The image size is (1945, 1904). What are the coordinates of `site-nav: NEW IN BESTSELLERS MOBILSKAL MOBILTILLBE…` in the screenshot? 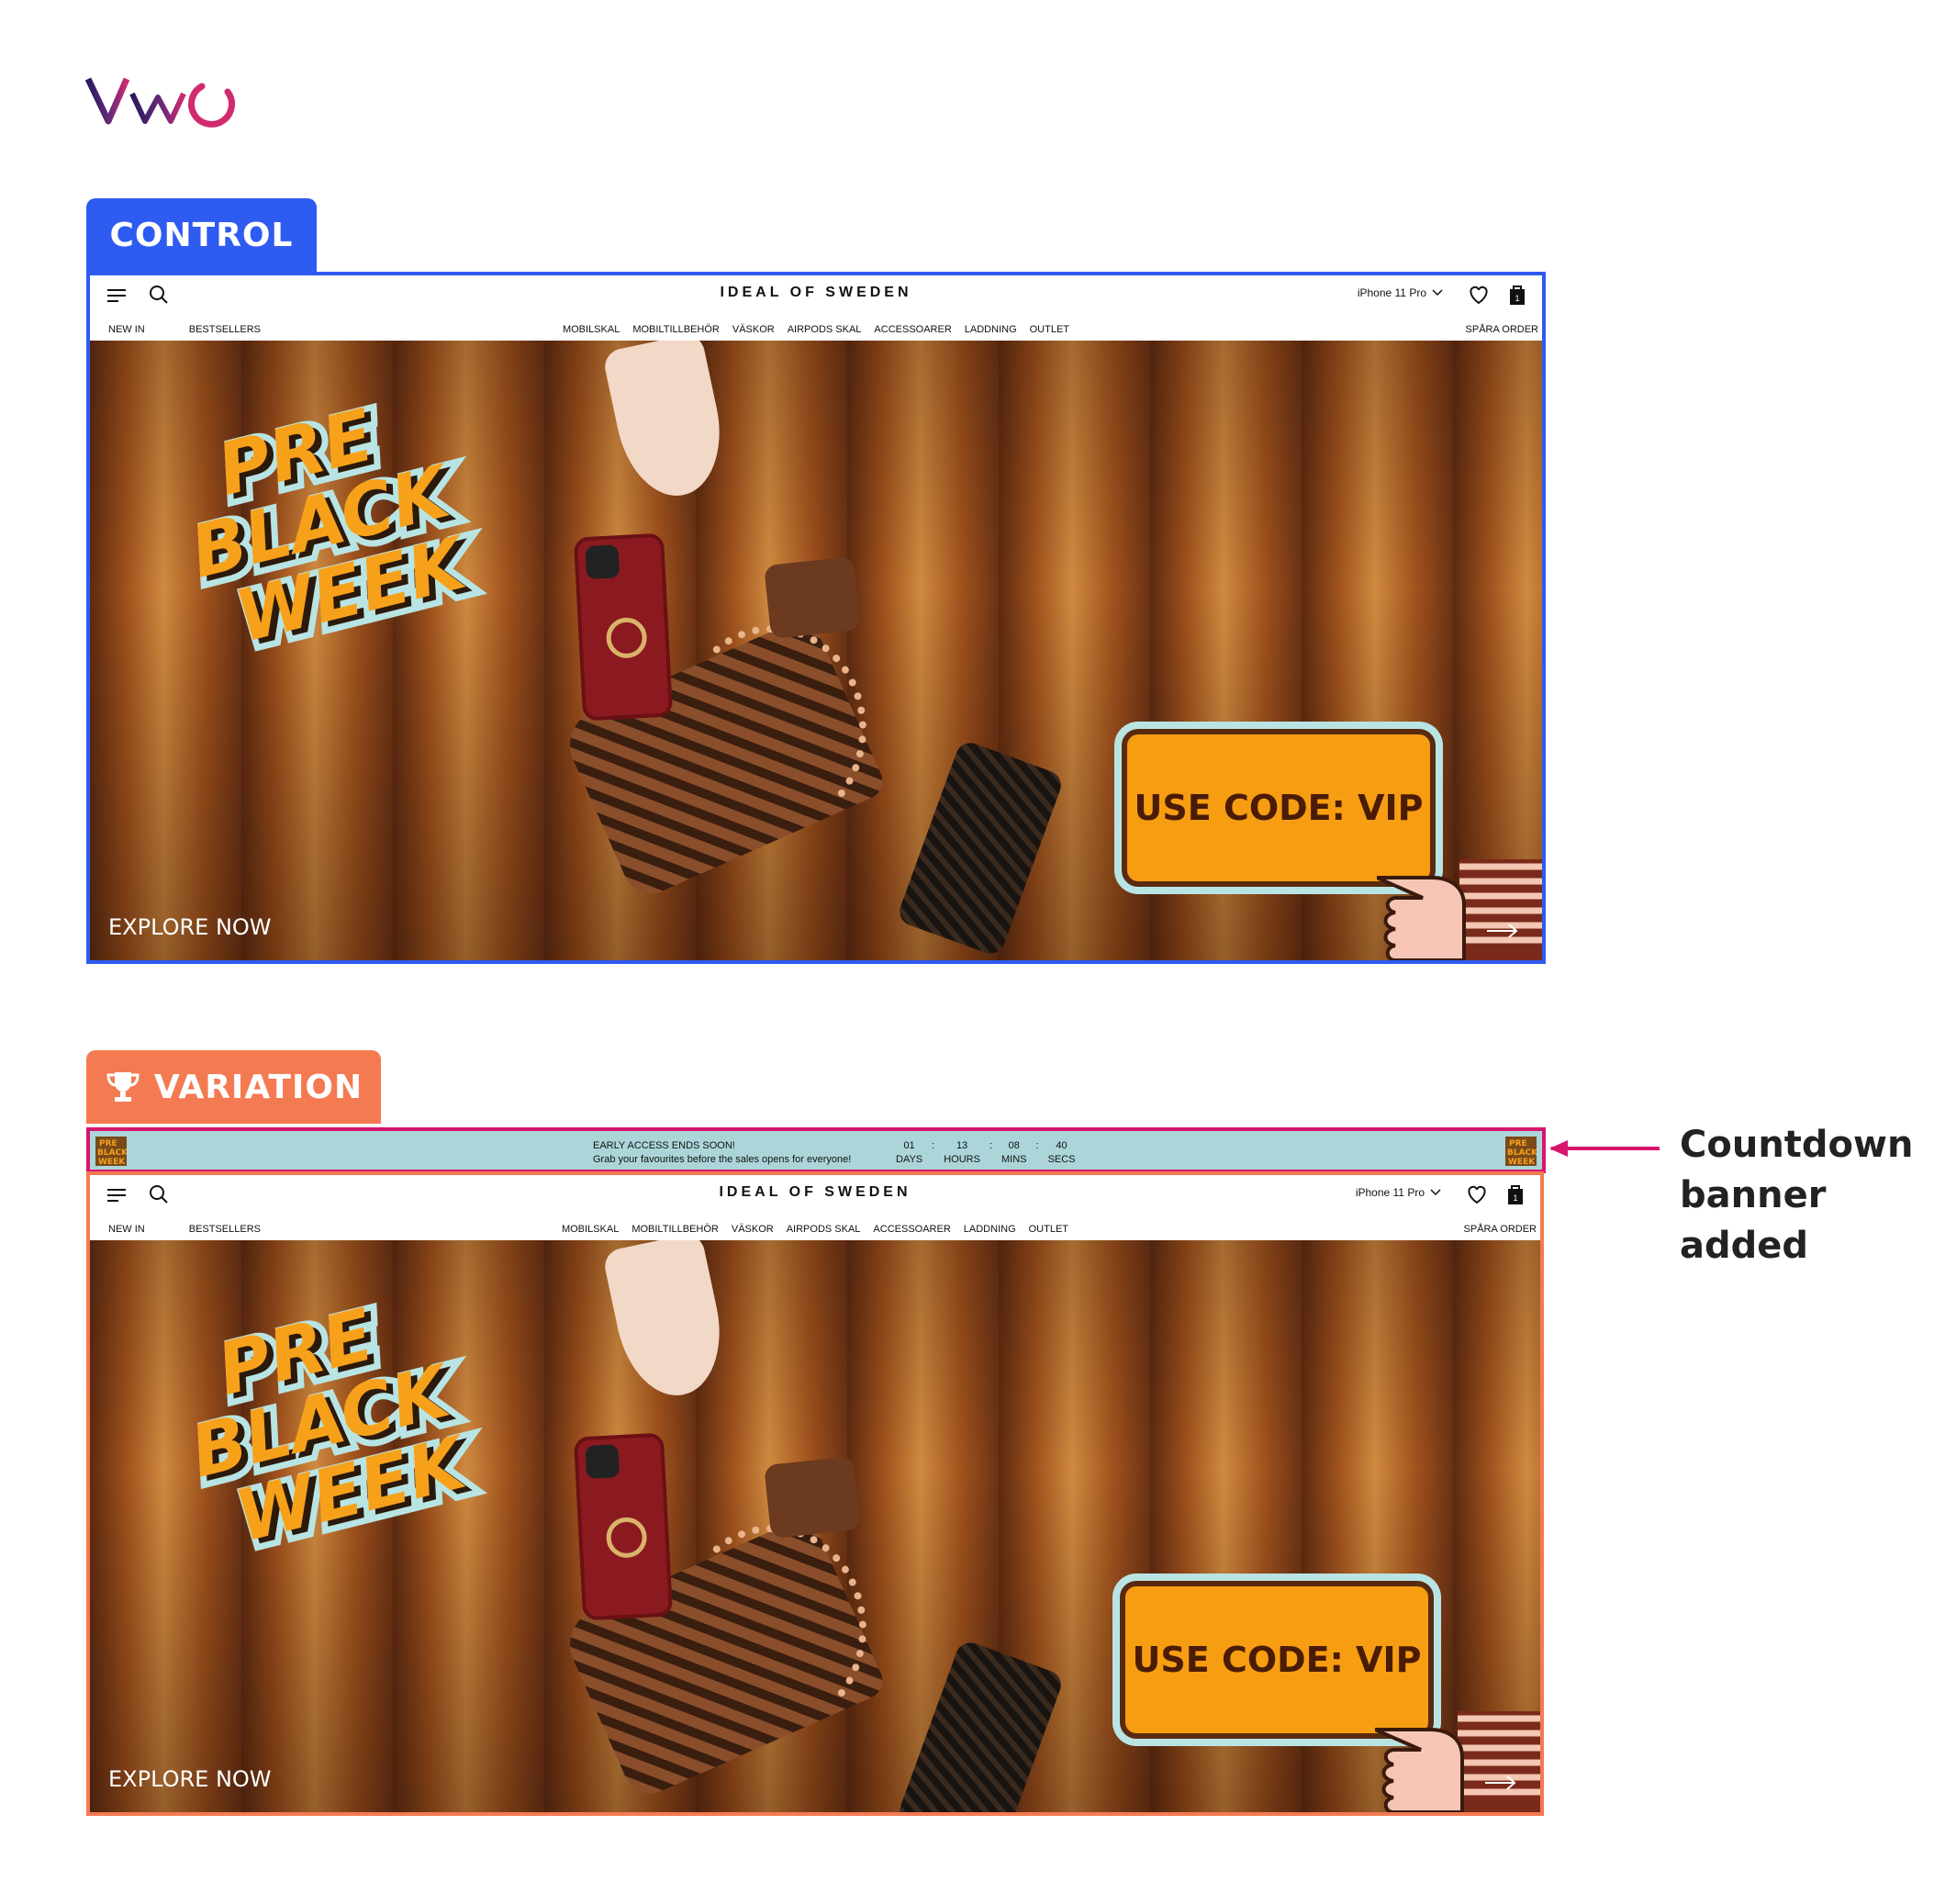 It's located at (816, 329).